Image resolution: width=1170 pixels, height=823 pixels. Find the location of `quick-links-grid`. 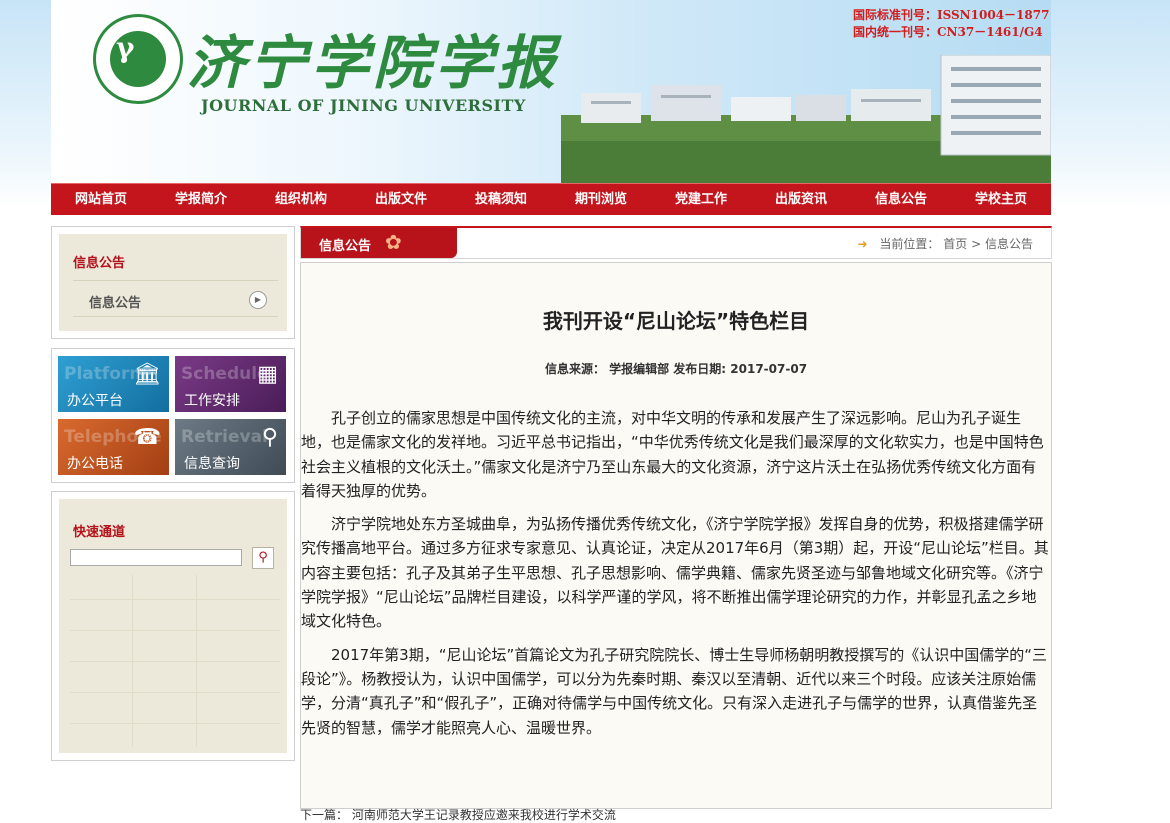

quick-links-grid is located at coordinates (175, 661).